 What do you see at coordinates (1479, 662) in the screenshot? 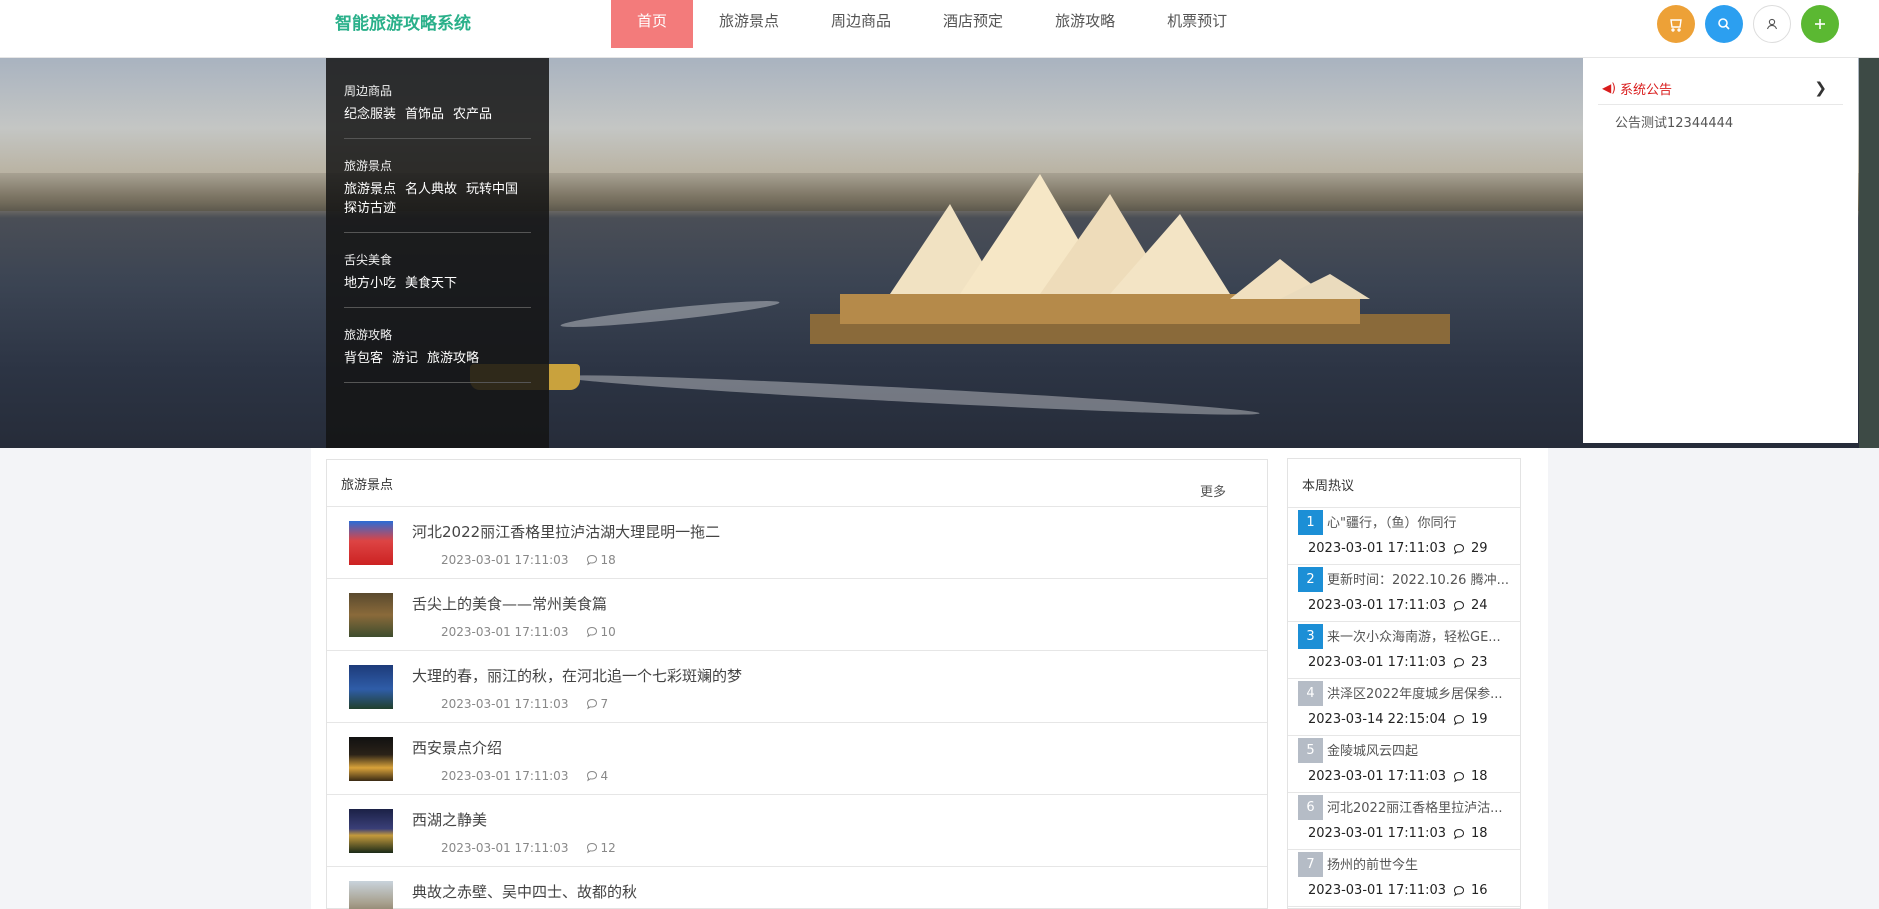
I see `hot-item-comments: 23` at bounding box center [1479, 662].